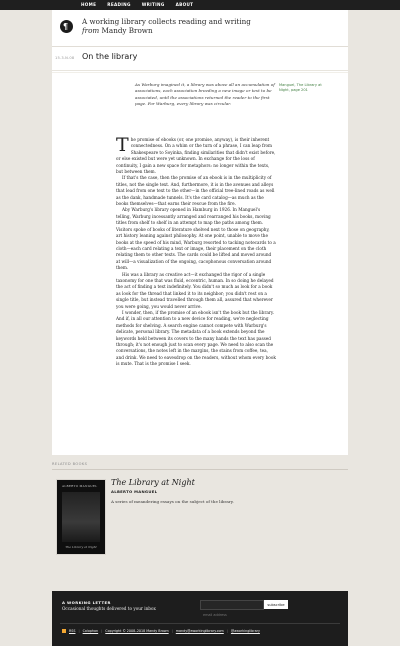 This screenshot has width=400, height=646. I want to click on email-field-wrapper, so click(232, 609).